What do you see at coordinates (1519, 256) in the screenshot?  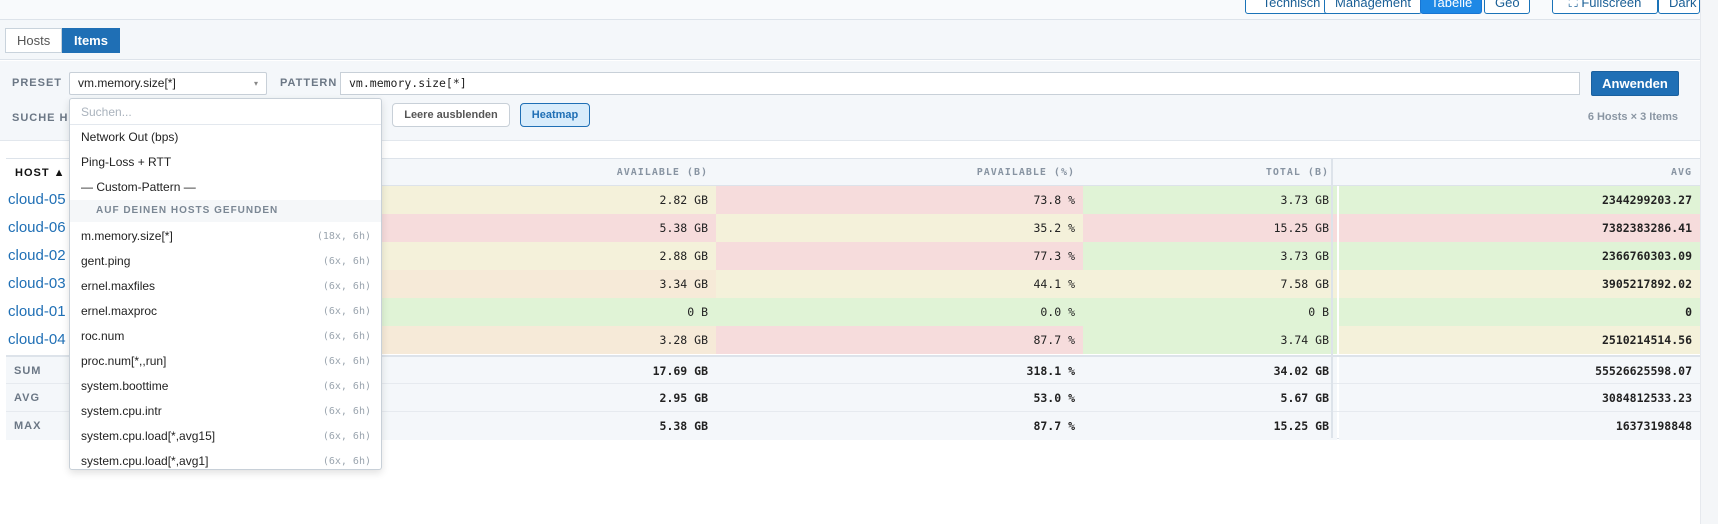 I see `cell-avg: 2366760303.09` at bounding box center [1519, 256].